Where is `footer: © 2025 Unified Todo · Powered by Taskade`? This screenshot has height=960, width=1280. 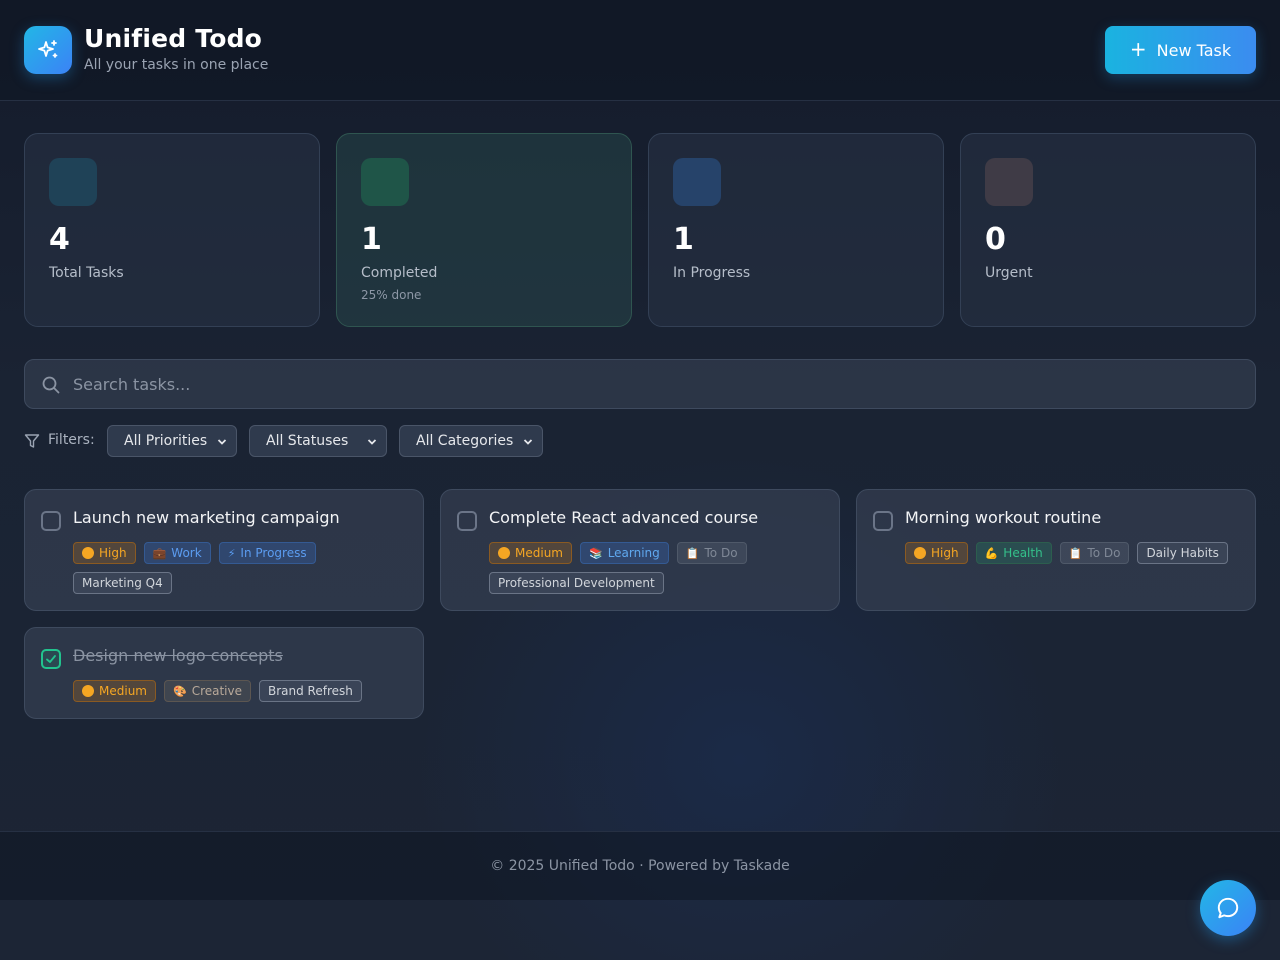 footer: © 2025 Unified Todo · Powered by Taskade is located at coordinates (640, 865).